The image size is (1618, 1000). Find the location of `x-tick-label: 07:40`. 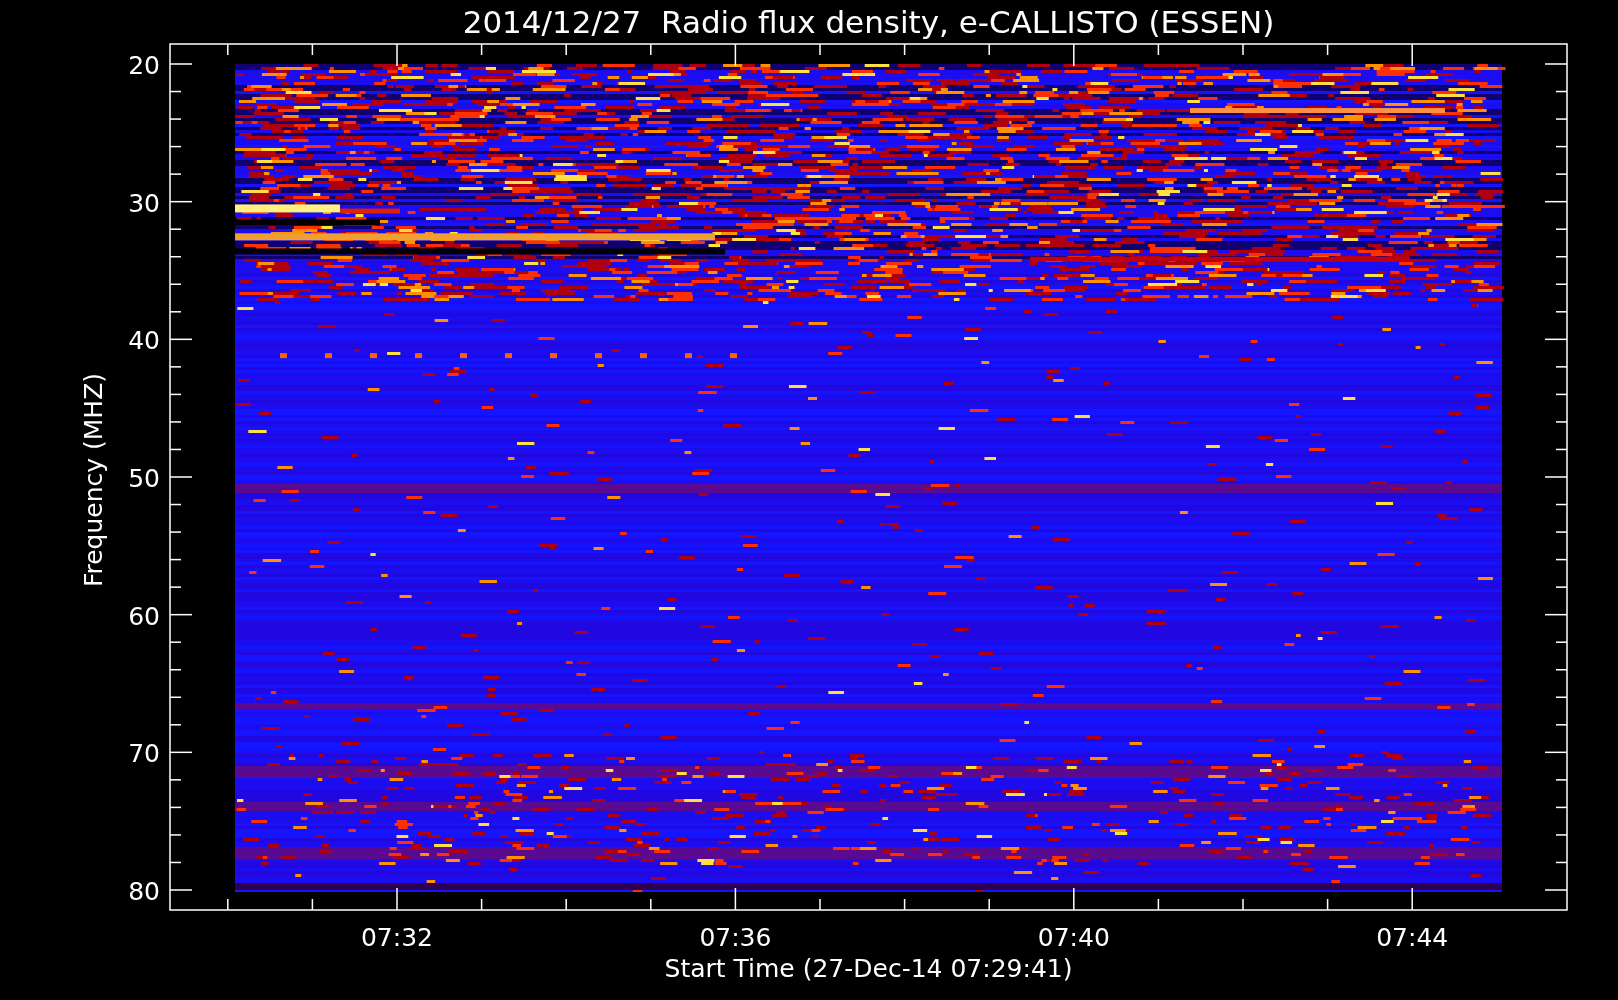

x-tick-label: 07:40 is located at coordinates (1073, 937).